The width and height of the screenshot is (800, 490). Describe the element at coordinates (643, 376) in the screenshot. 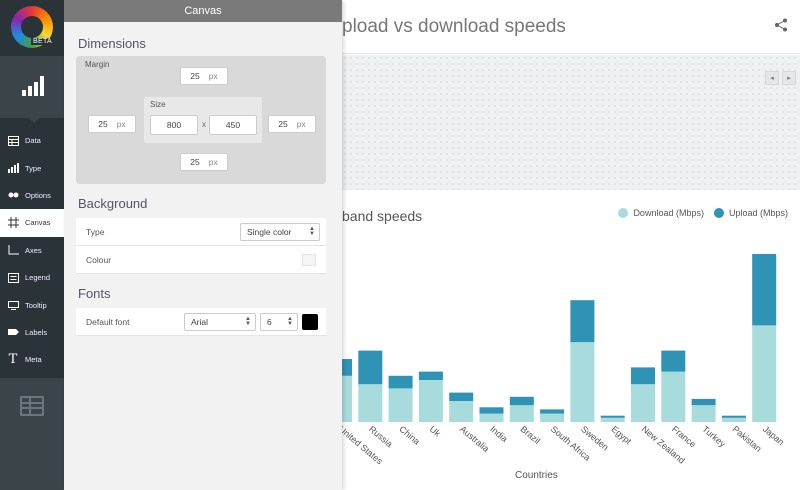

I see `bar-upload-new-zealand` at that location.